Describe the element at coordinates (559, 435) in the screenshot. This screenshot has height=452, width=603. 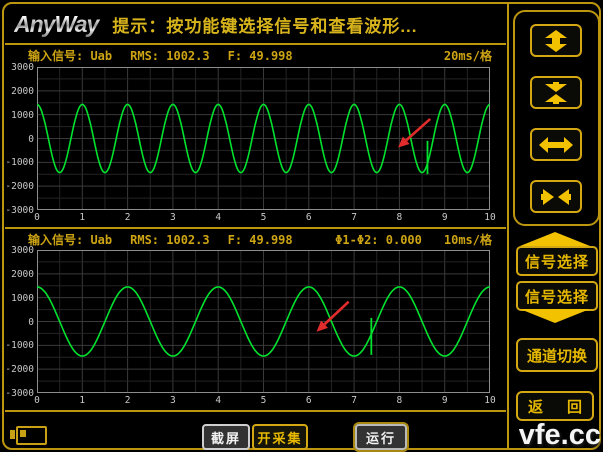
I see `vfe-watermark: vfe.cc` at that location.